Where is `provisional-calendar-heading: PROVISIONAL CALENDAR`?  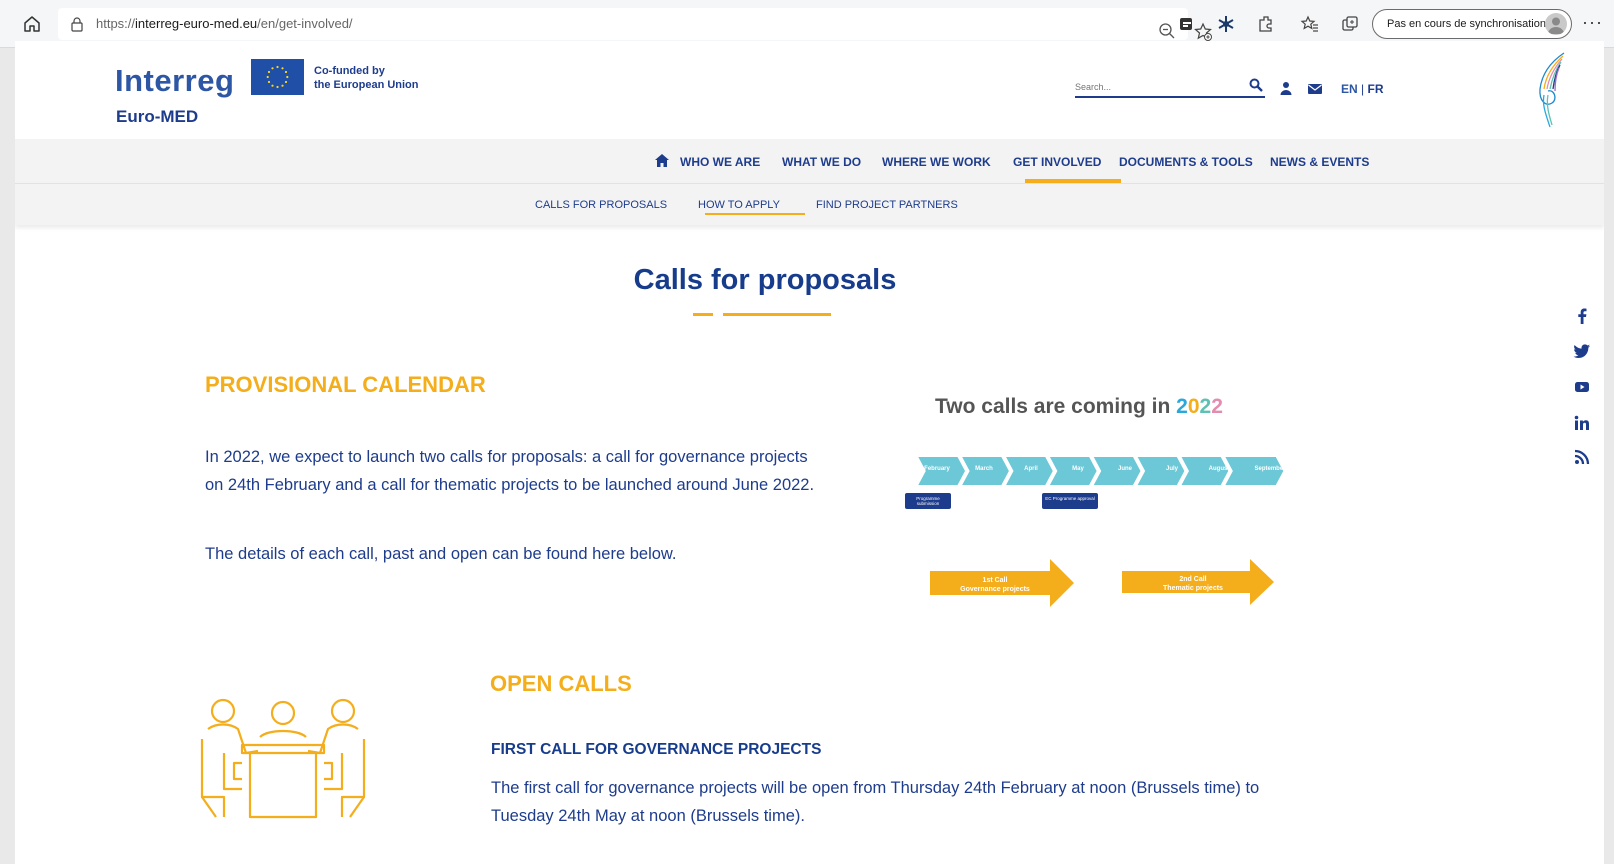 provisional-calendar-heading: PROVISIONAL CALENDAR is located at coordinates (345, 384).